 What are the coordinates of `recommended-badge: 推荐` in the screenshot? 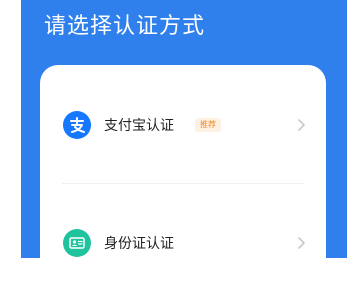 It's located at (208, 125).